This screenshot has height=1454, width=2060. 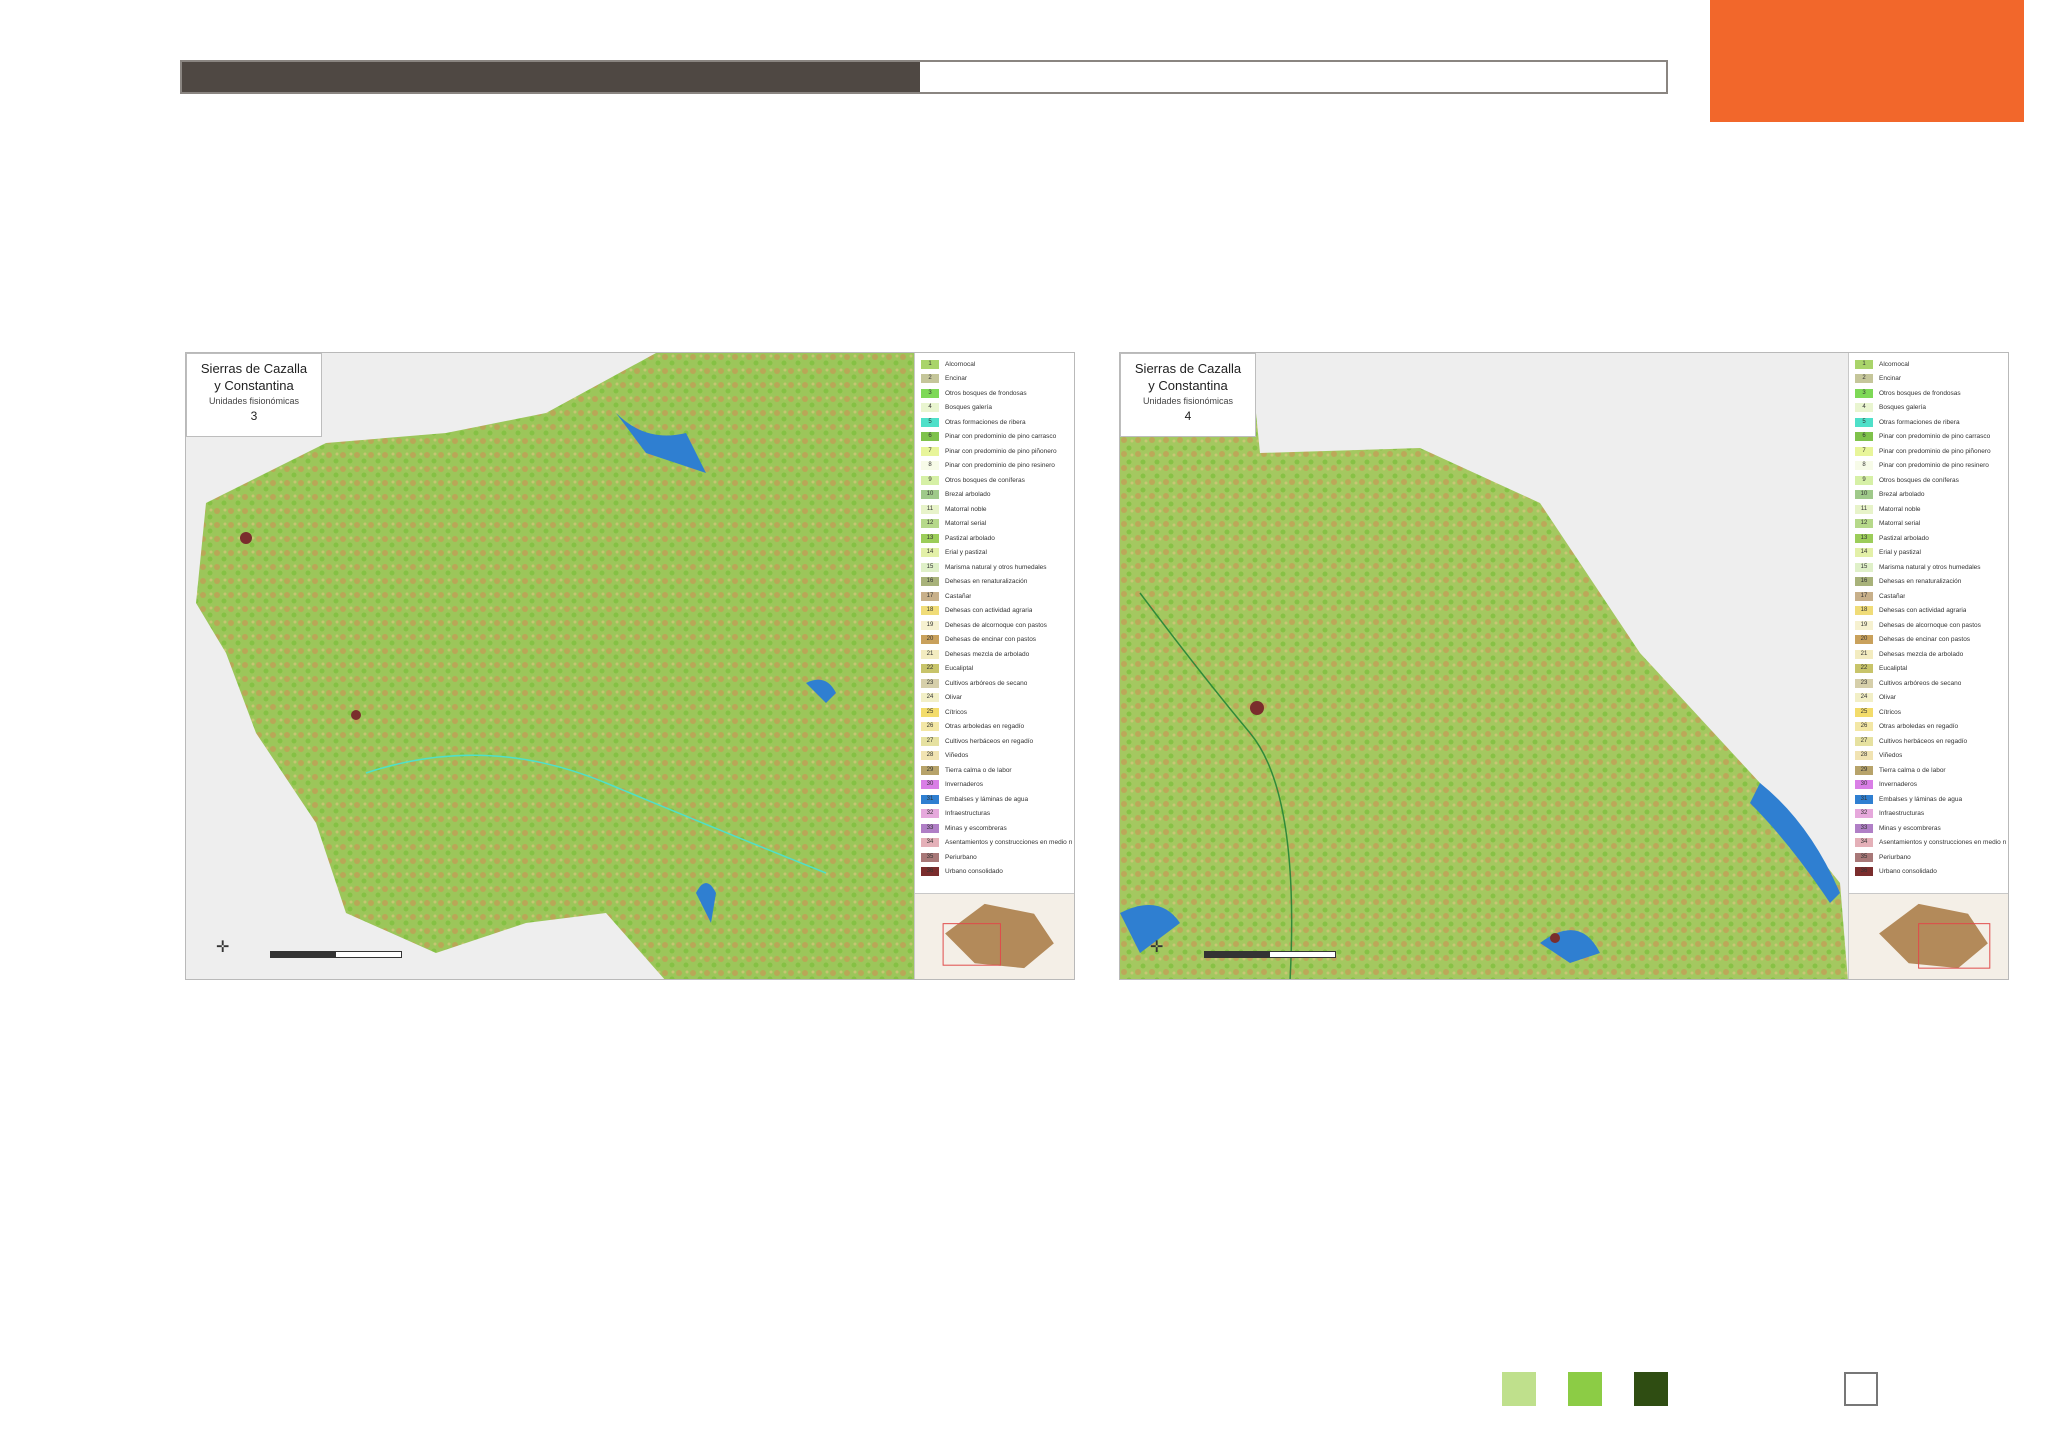 I want to click on legend-swatch: 2, so click(x=930, y=379).